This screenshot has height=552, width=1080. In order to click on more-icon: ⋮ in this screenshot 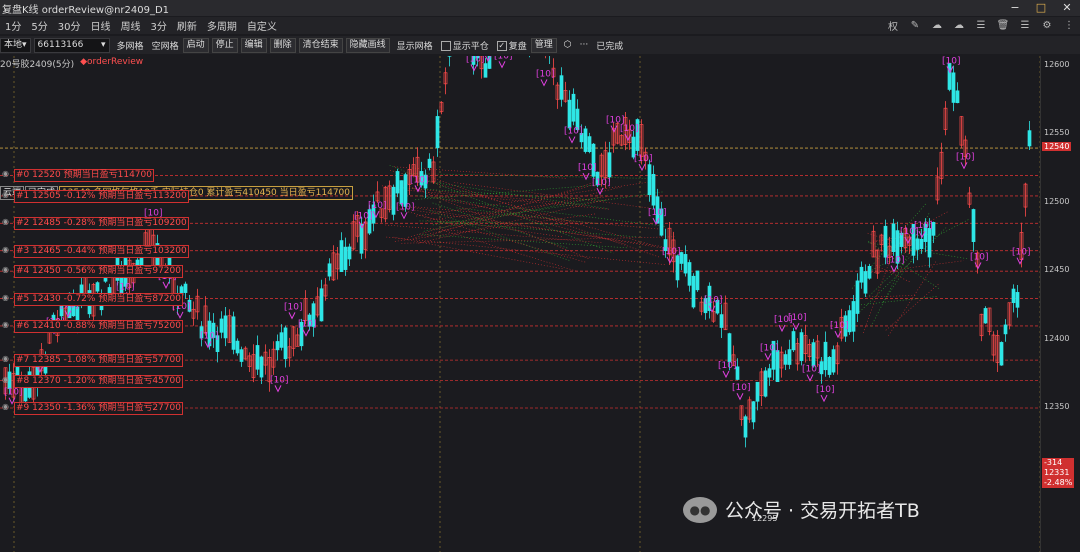, I will do `click(1069, 25)`.